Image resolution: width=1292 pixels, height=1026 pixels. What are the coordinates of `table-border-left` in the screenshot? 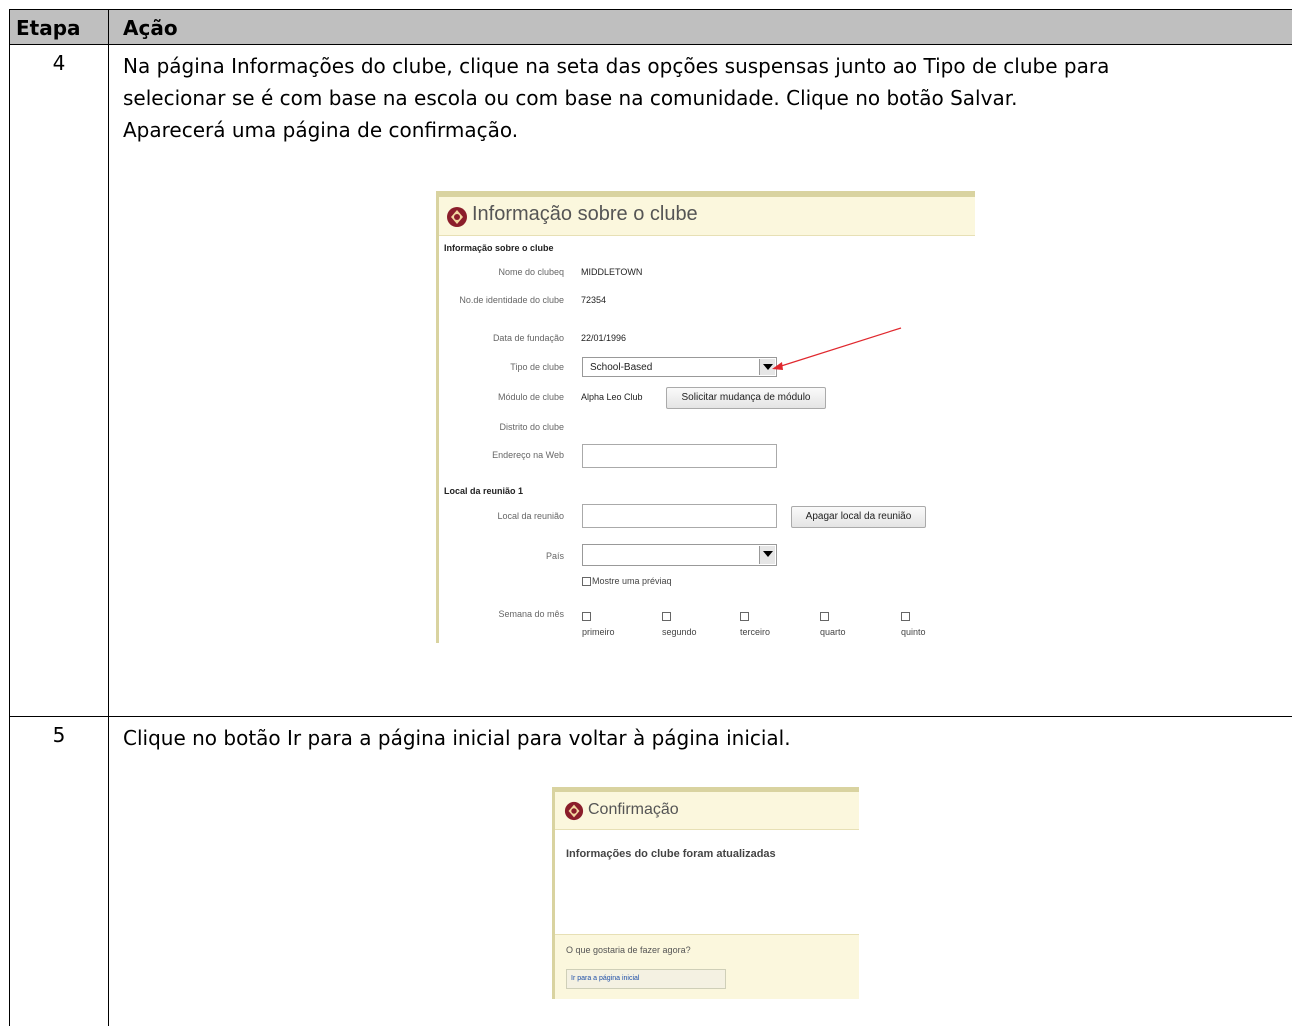 It's located at (9, 517).